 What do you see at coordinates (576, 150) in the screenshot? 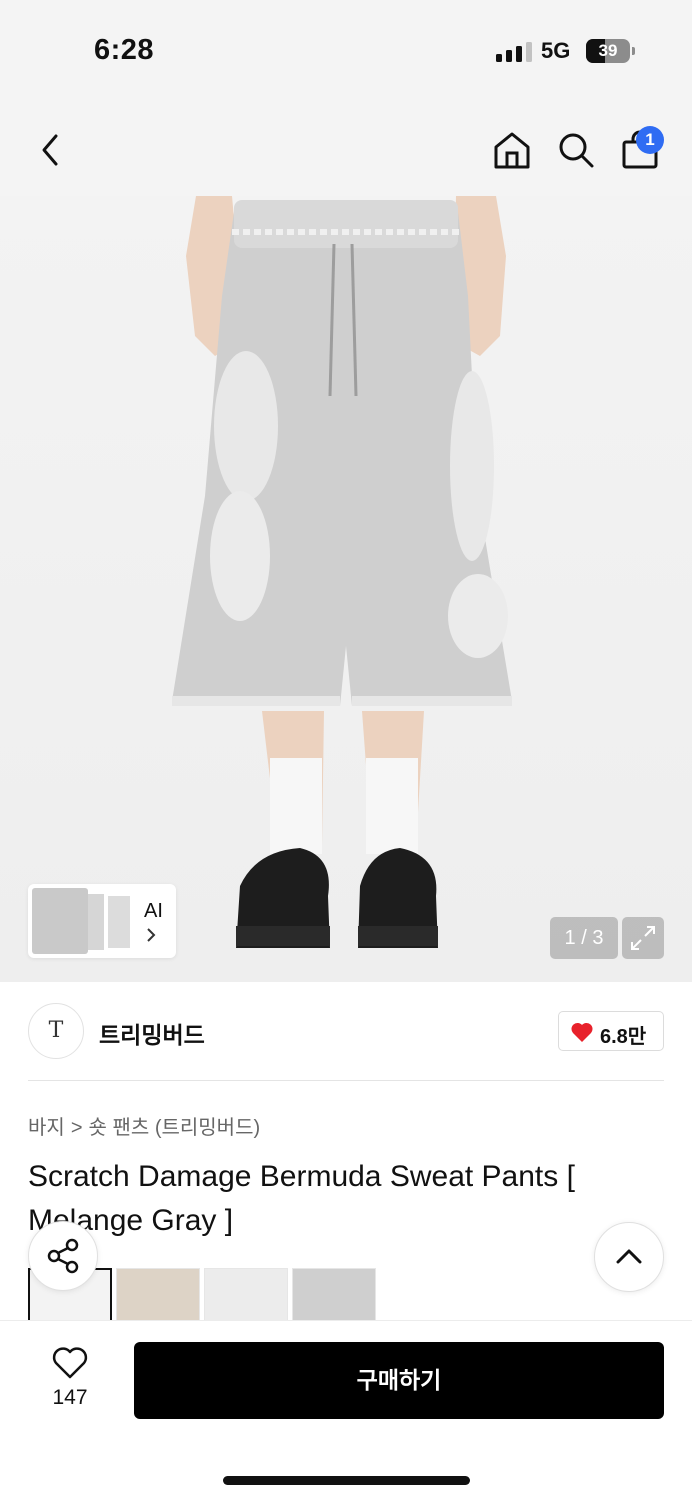
I see `search-icon` at bounding box center [576, 150].